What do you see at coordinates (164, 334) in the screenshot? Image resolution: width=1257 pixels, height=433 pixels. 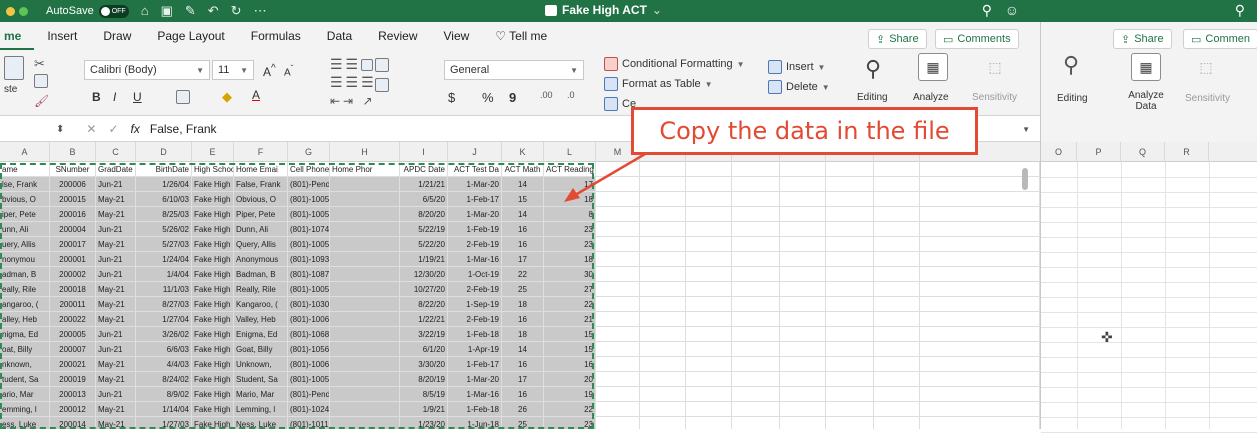 I see `data-cell: 3/26/02` at bounding box center [164, 334].